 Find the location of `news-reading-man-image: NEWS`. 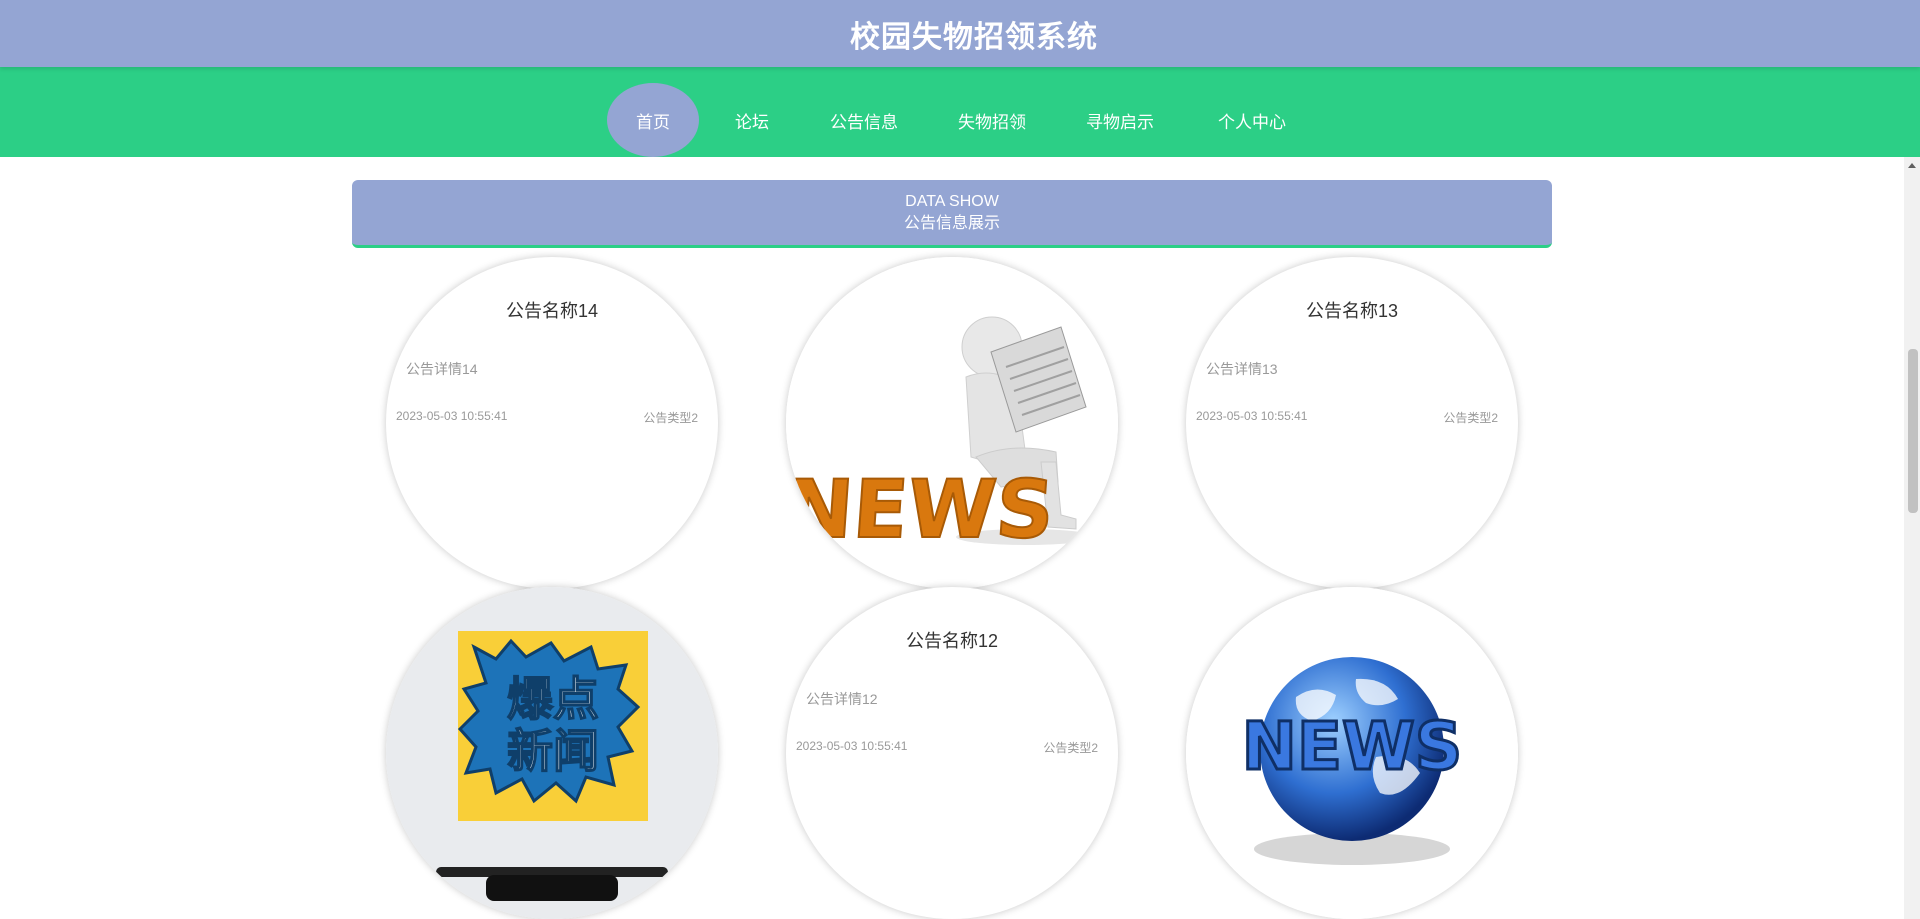

news-reading-man-image: NEWS is located at coordinates (952, 423).